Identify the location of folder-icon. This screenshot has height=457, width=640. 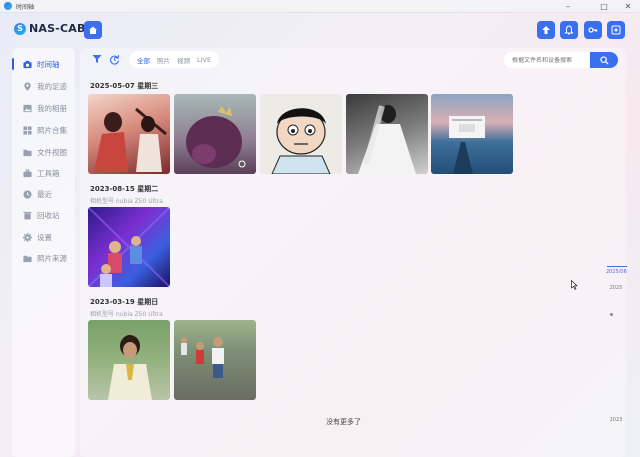
(27, 152).